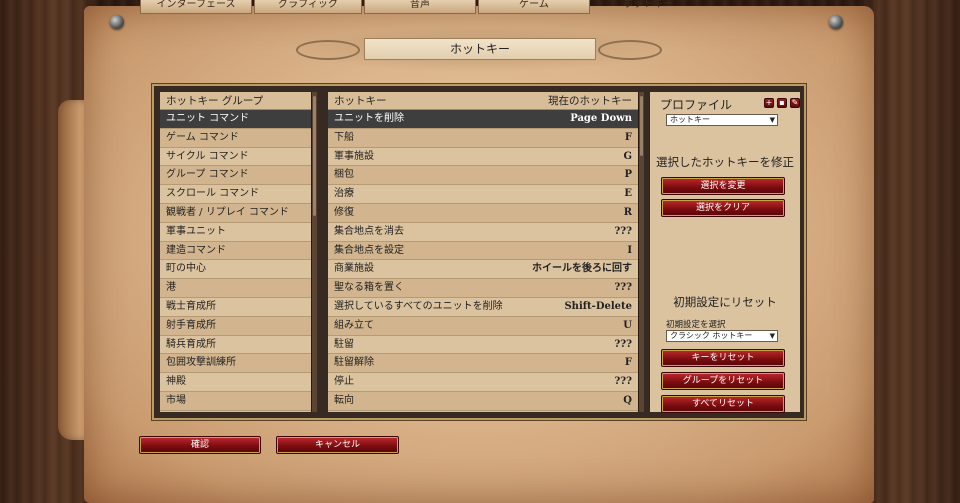 This screenshot has width=960, height=503. I want to click on list-item: 戦士育成所, so click(235, 307).